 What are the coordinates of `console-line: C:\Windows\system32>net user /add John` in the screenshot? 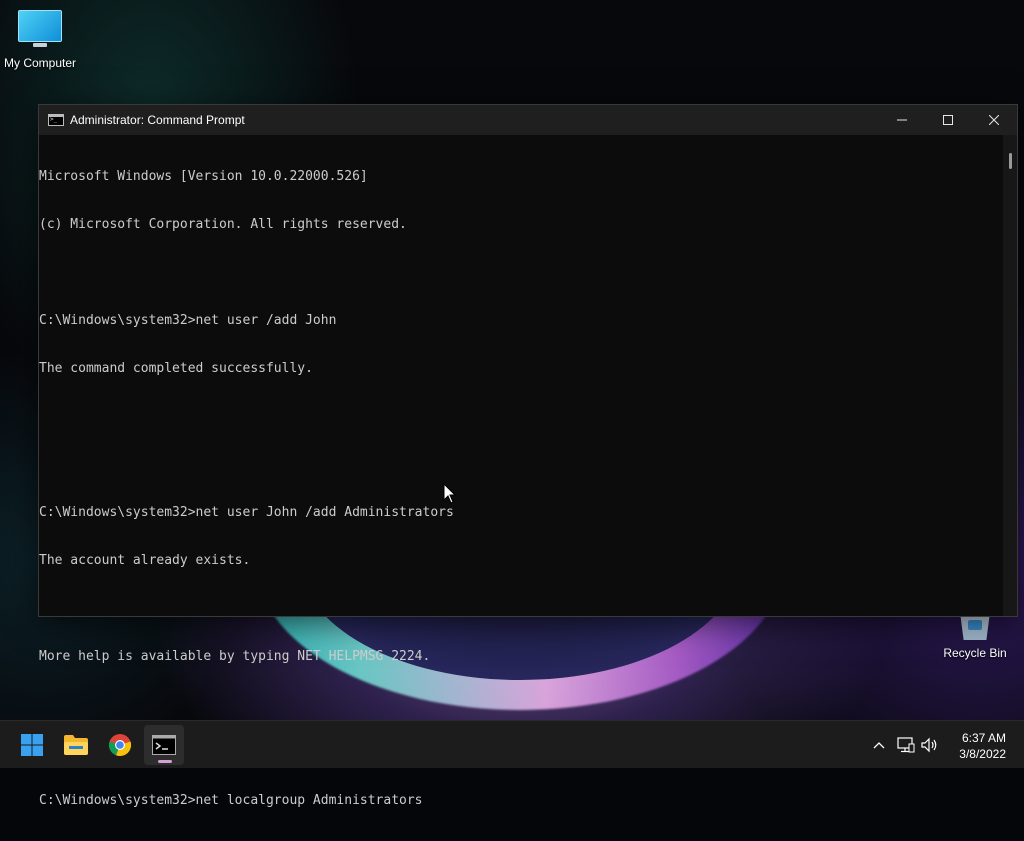 It's located at (188, 320).